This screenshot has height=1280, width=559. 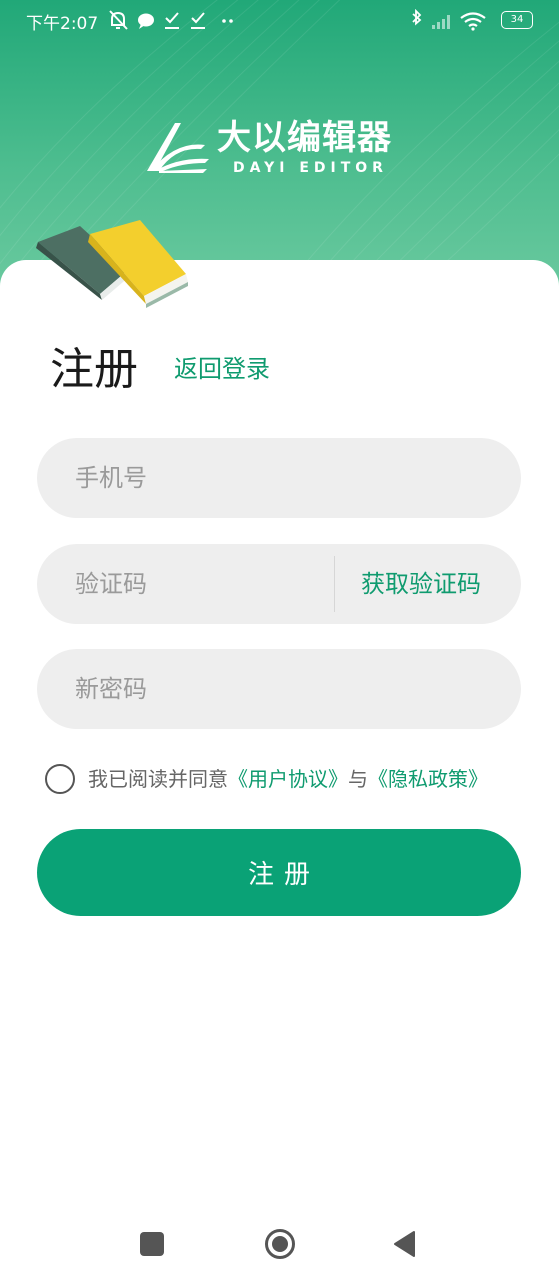 I want to click on chat-bubble-icon, so click(x=146, y=21).